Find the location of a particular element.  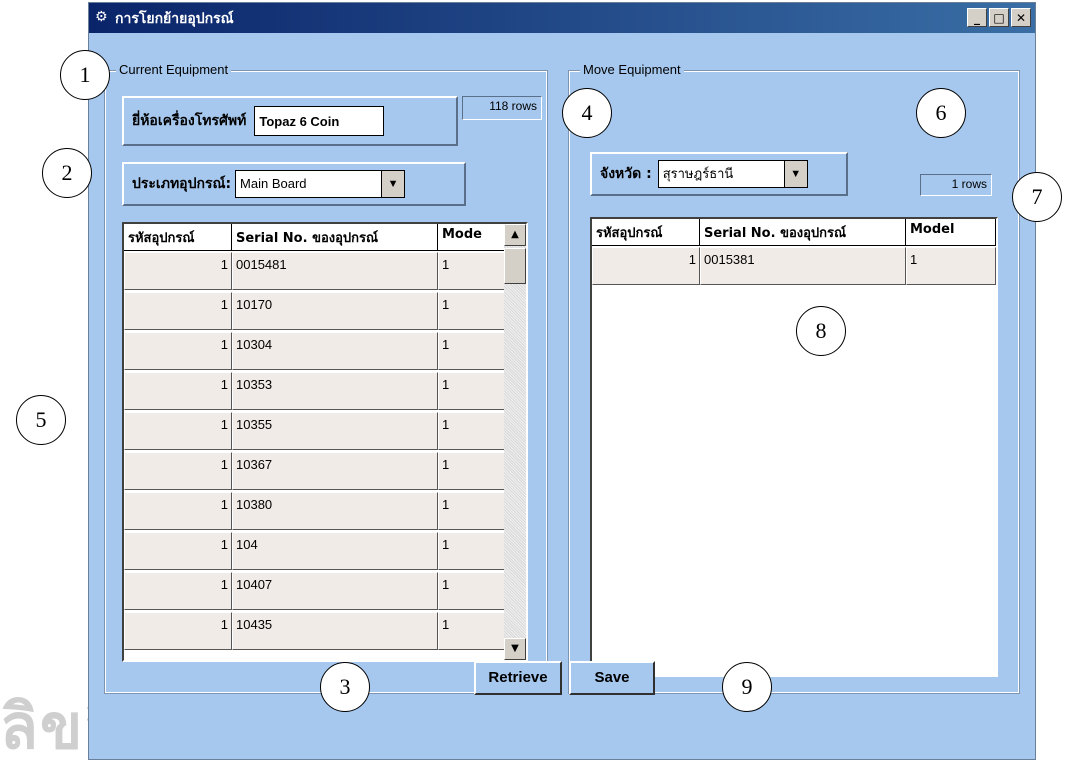

table-row: 1 0015481 1 is located at coordinates (325, 271).